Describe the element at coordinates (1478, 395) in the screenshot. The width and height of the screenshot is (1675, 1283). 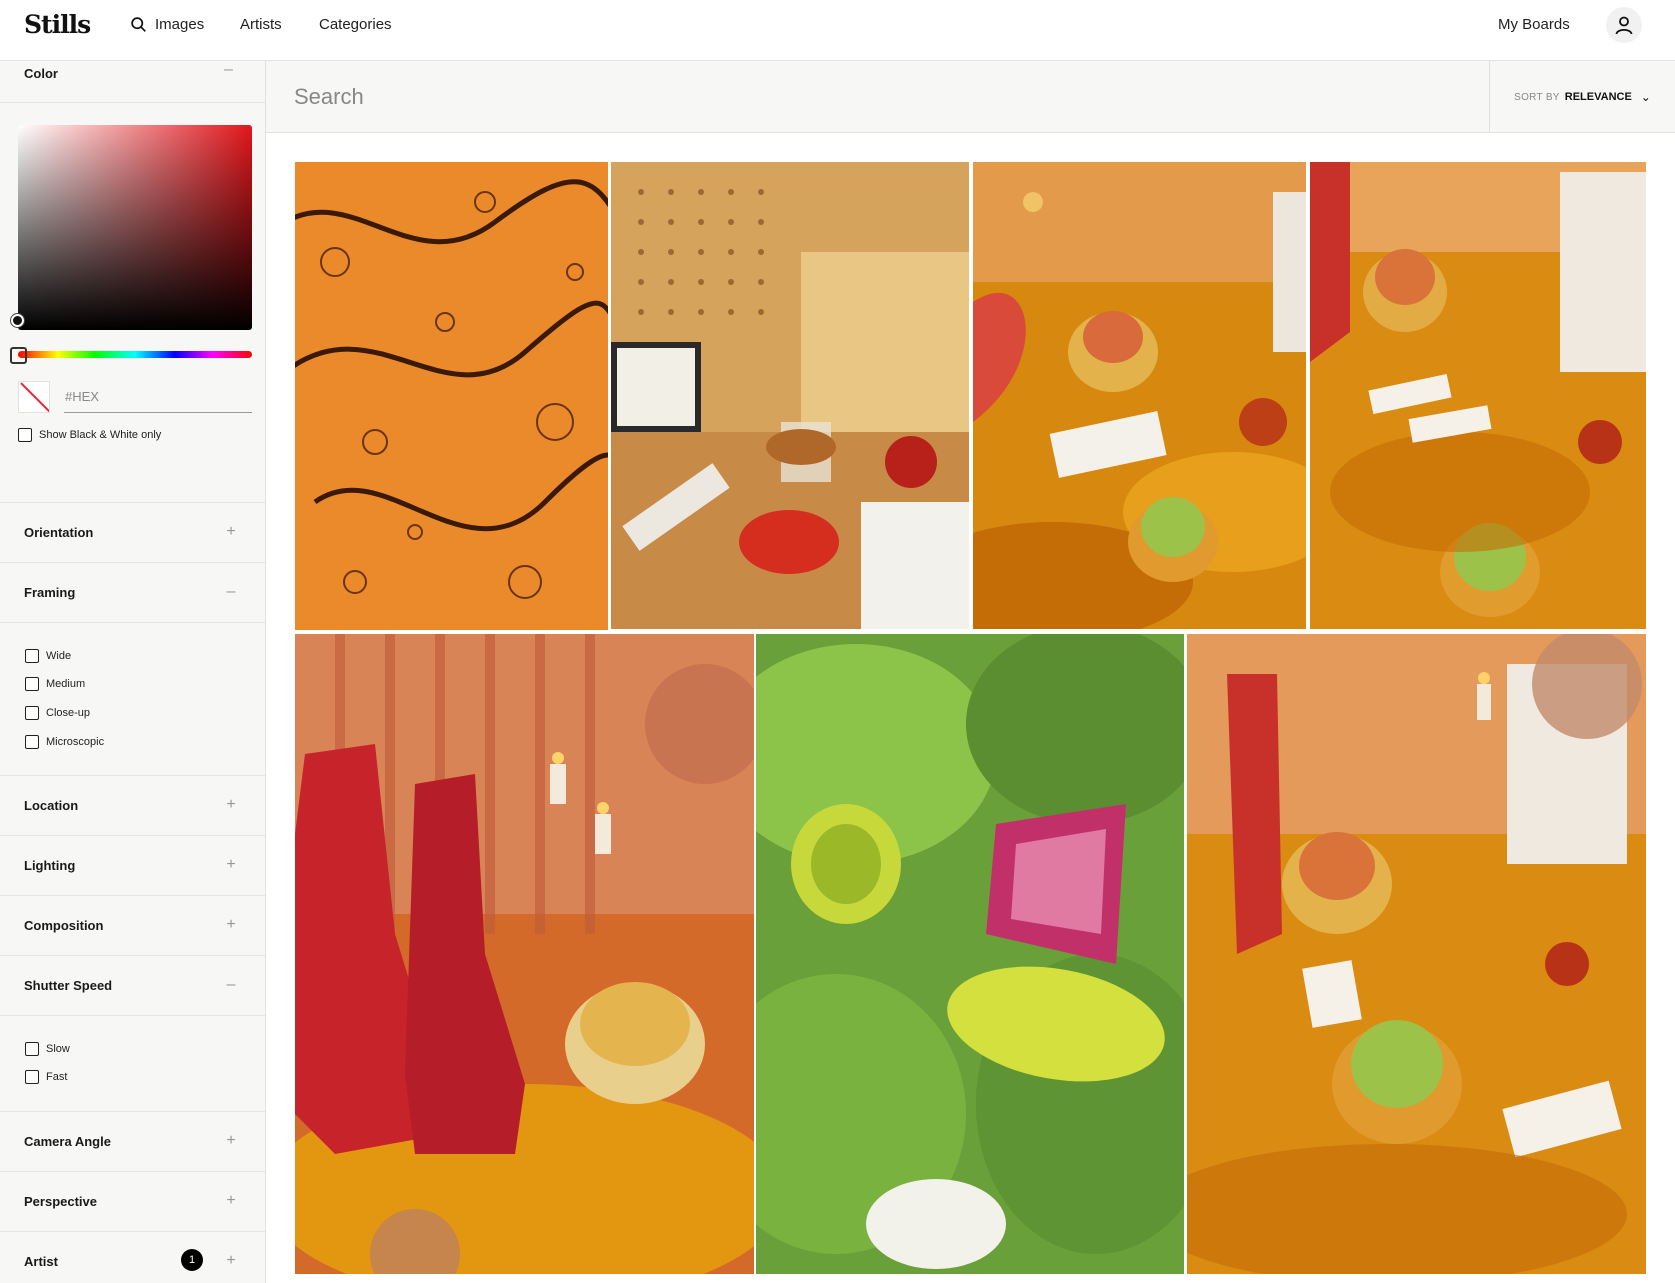
I see `gallery-image-gold-satin-table-wide` at that location.